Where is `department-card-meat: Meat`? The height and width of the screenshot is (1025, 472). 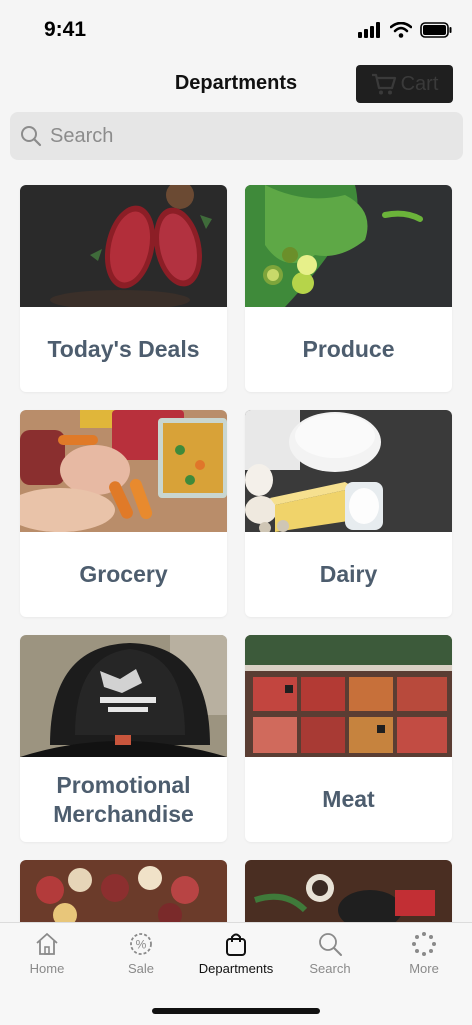
department-card-meat: Meat is located at coordinates (348, 738).